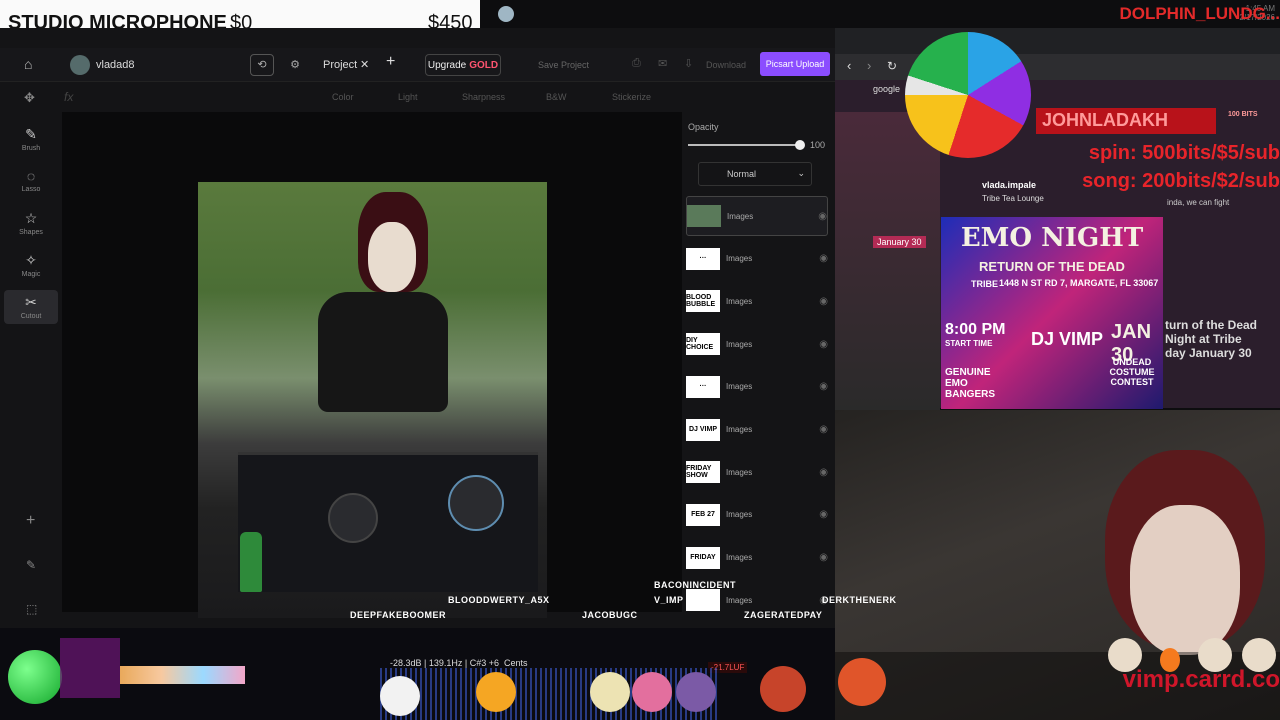  Describe the element at coordinates (755, 174) in the screenshot. I see `blend-mode-select: Normal ⌄` at that location.